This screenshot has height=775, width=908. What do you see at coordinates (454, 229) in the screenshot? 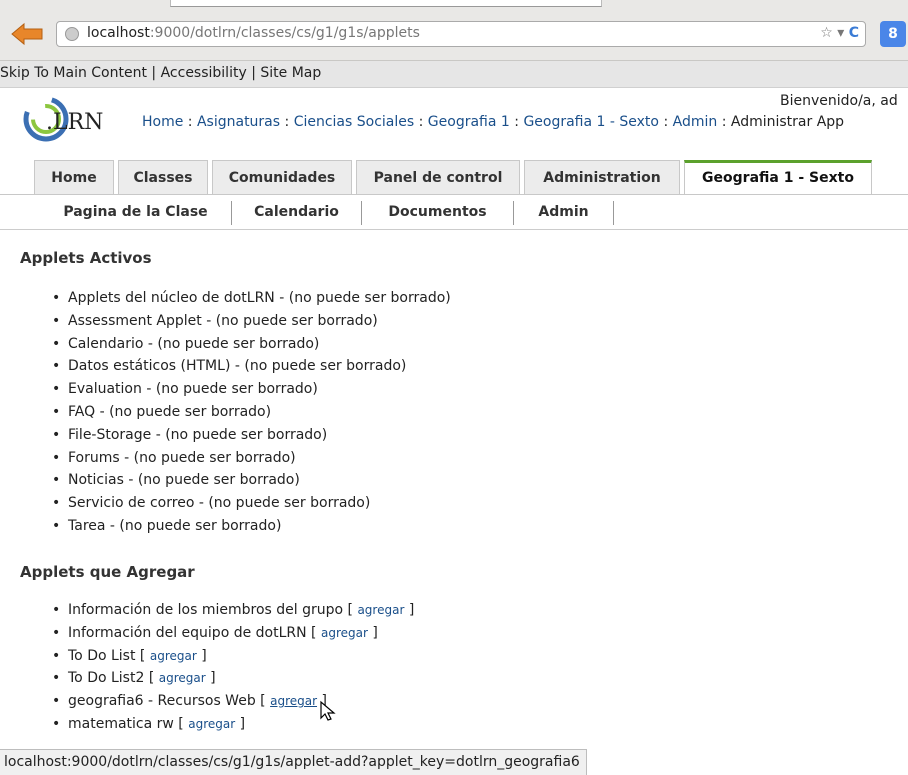
I see `subtabs-divider` at bounding box center [454, 229].